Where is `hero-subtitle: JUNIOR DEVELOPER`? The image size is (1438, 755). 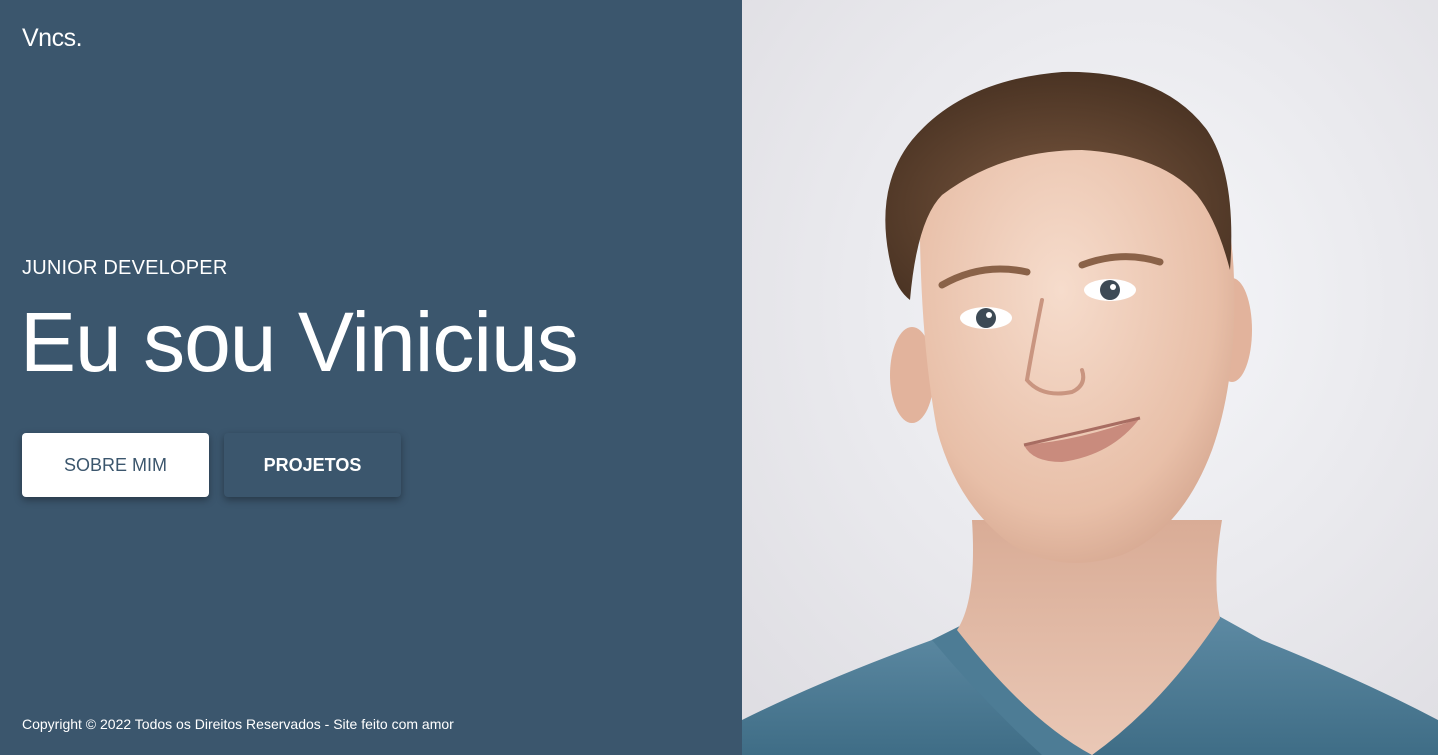
hero-subtitle: JUNIOR DEVELOPER is located at coordinates (125, 268).